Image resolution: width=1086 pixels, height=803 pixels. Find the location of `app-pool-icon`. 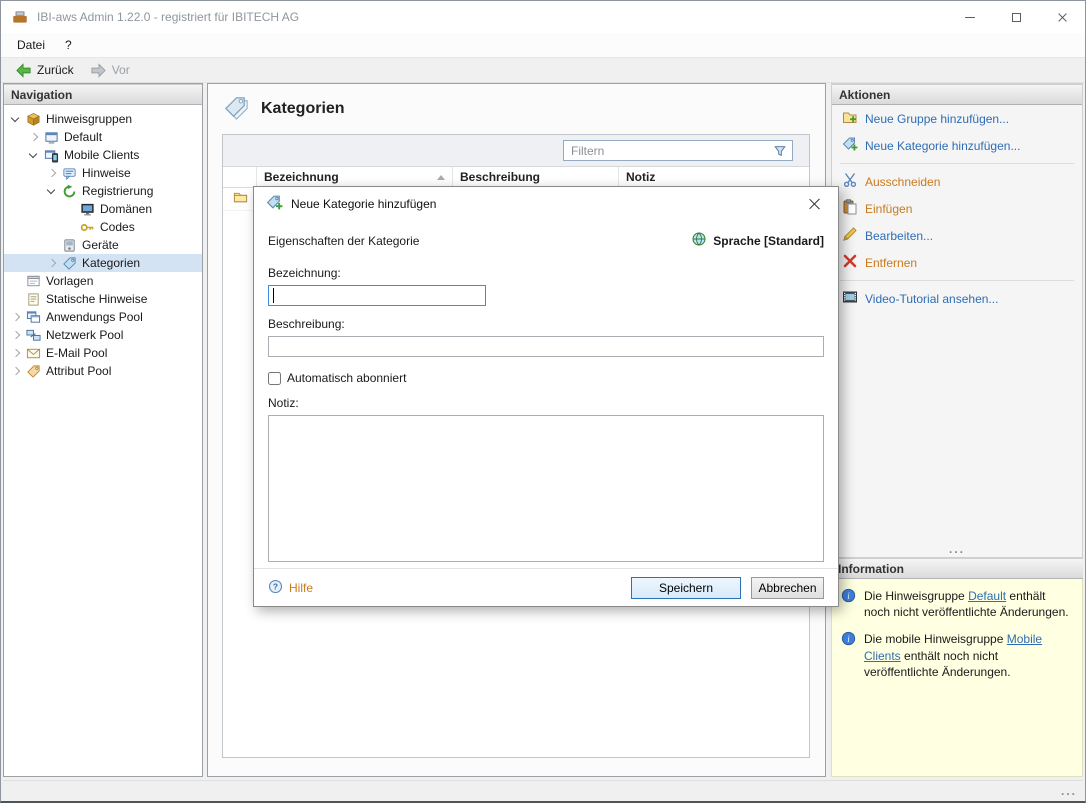

app-pool-icon is located at coordinates (33, 317).